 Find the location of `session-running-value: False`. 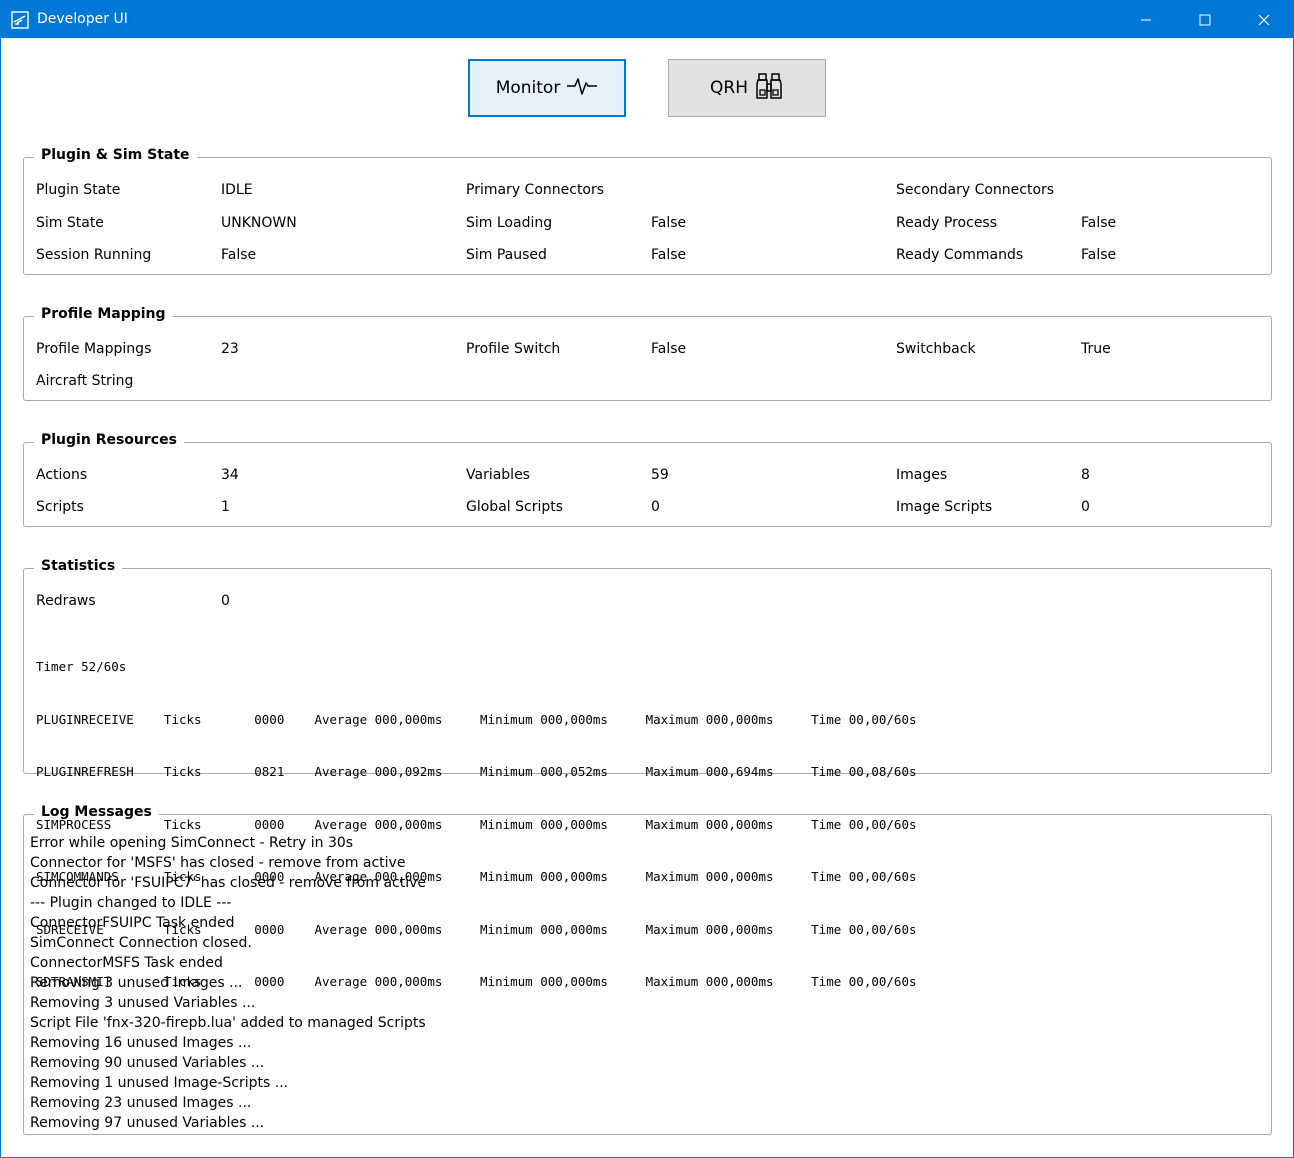

session-running-value: False is located at coordinates (239, 255).